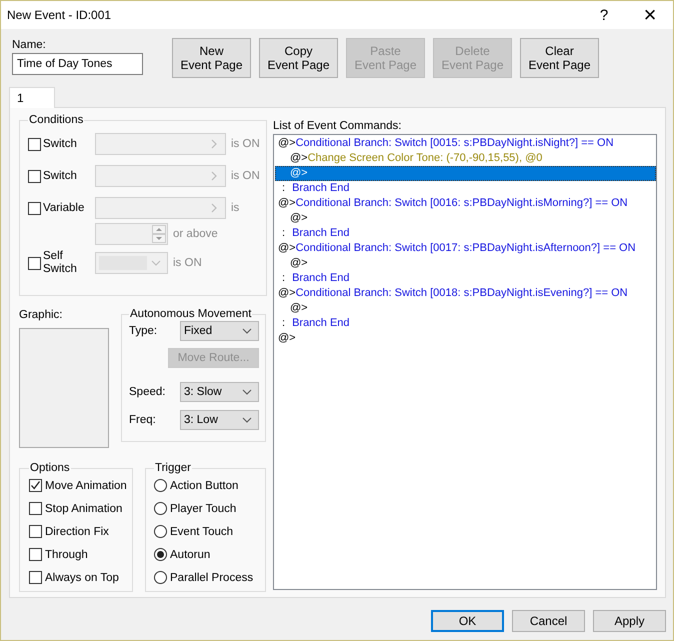  I want to click on page-tab: 1, so click(32, 97).